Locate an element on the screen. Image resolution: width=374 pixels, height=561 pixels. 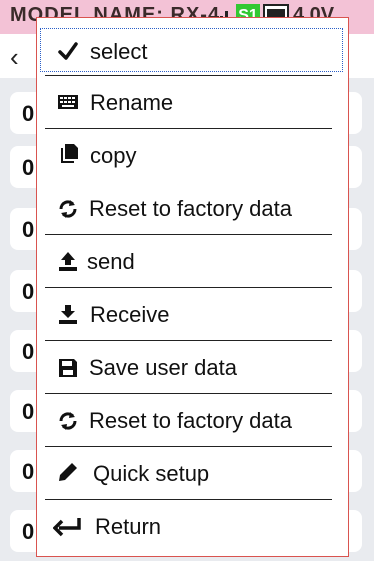
save-icon is located at coordinates (68, 368).